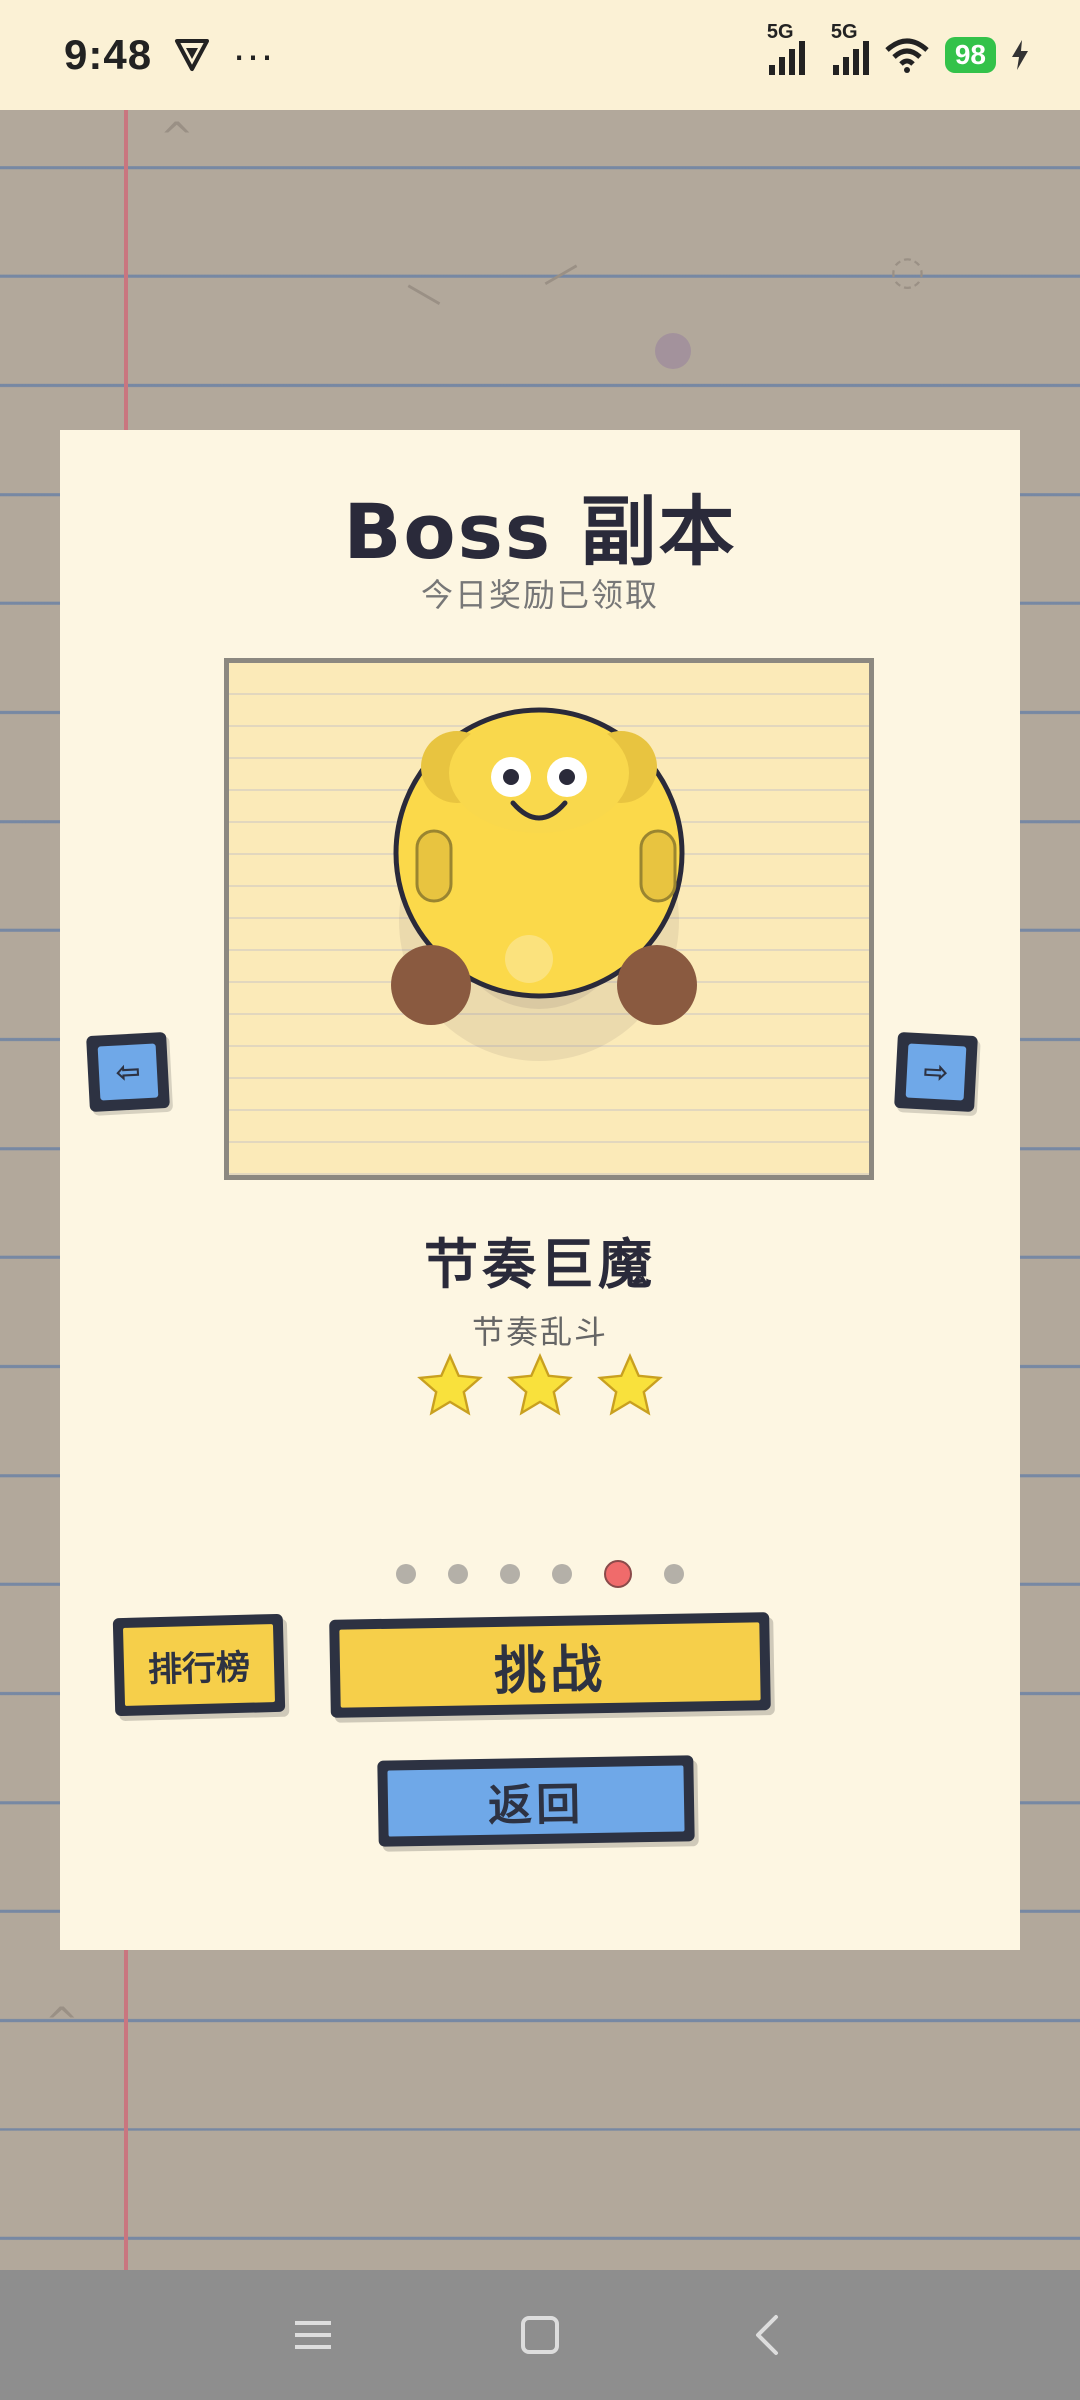 The width and height of the screenshot is (1080, 2400). Describe the element at coordinates (1020, 55) in the screenshot. I see `charging-icon` at that location.